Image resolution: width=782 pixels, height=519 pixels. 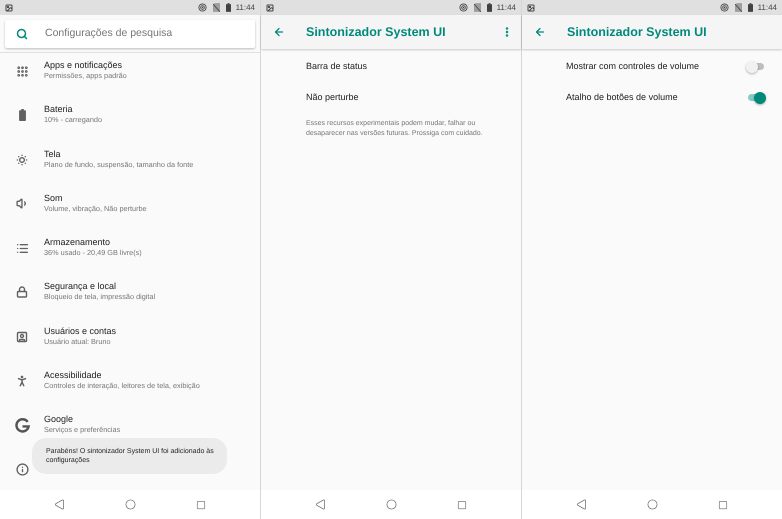 What do you see at coordinates (391, 66) in the screenshot?
I see `tuner-menu-item: Barra de status` at bounding box center [391, 66].